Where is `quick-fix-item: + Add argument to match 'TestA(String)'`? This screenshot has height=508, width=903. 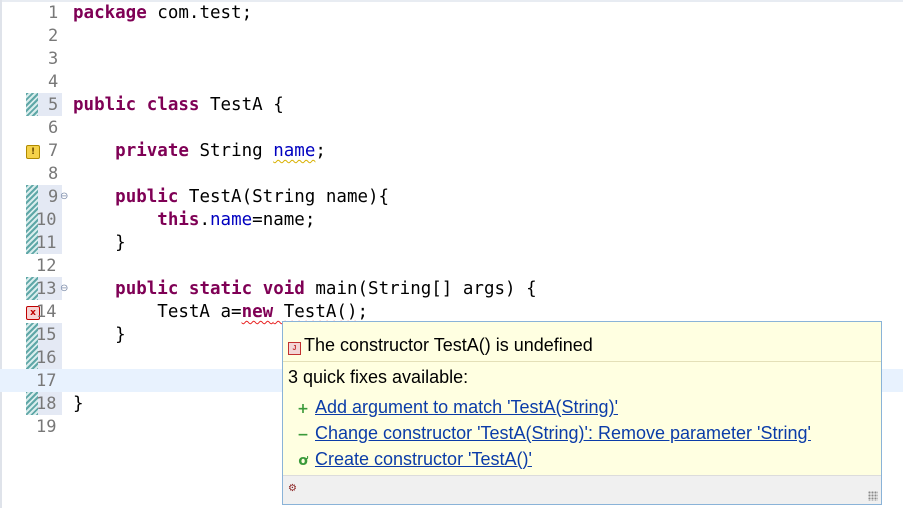 quick-fix-item: + Add argument to match 'TestA(String)' is located at coordinates (457, 407).